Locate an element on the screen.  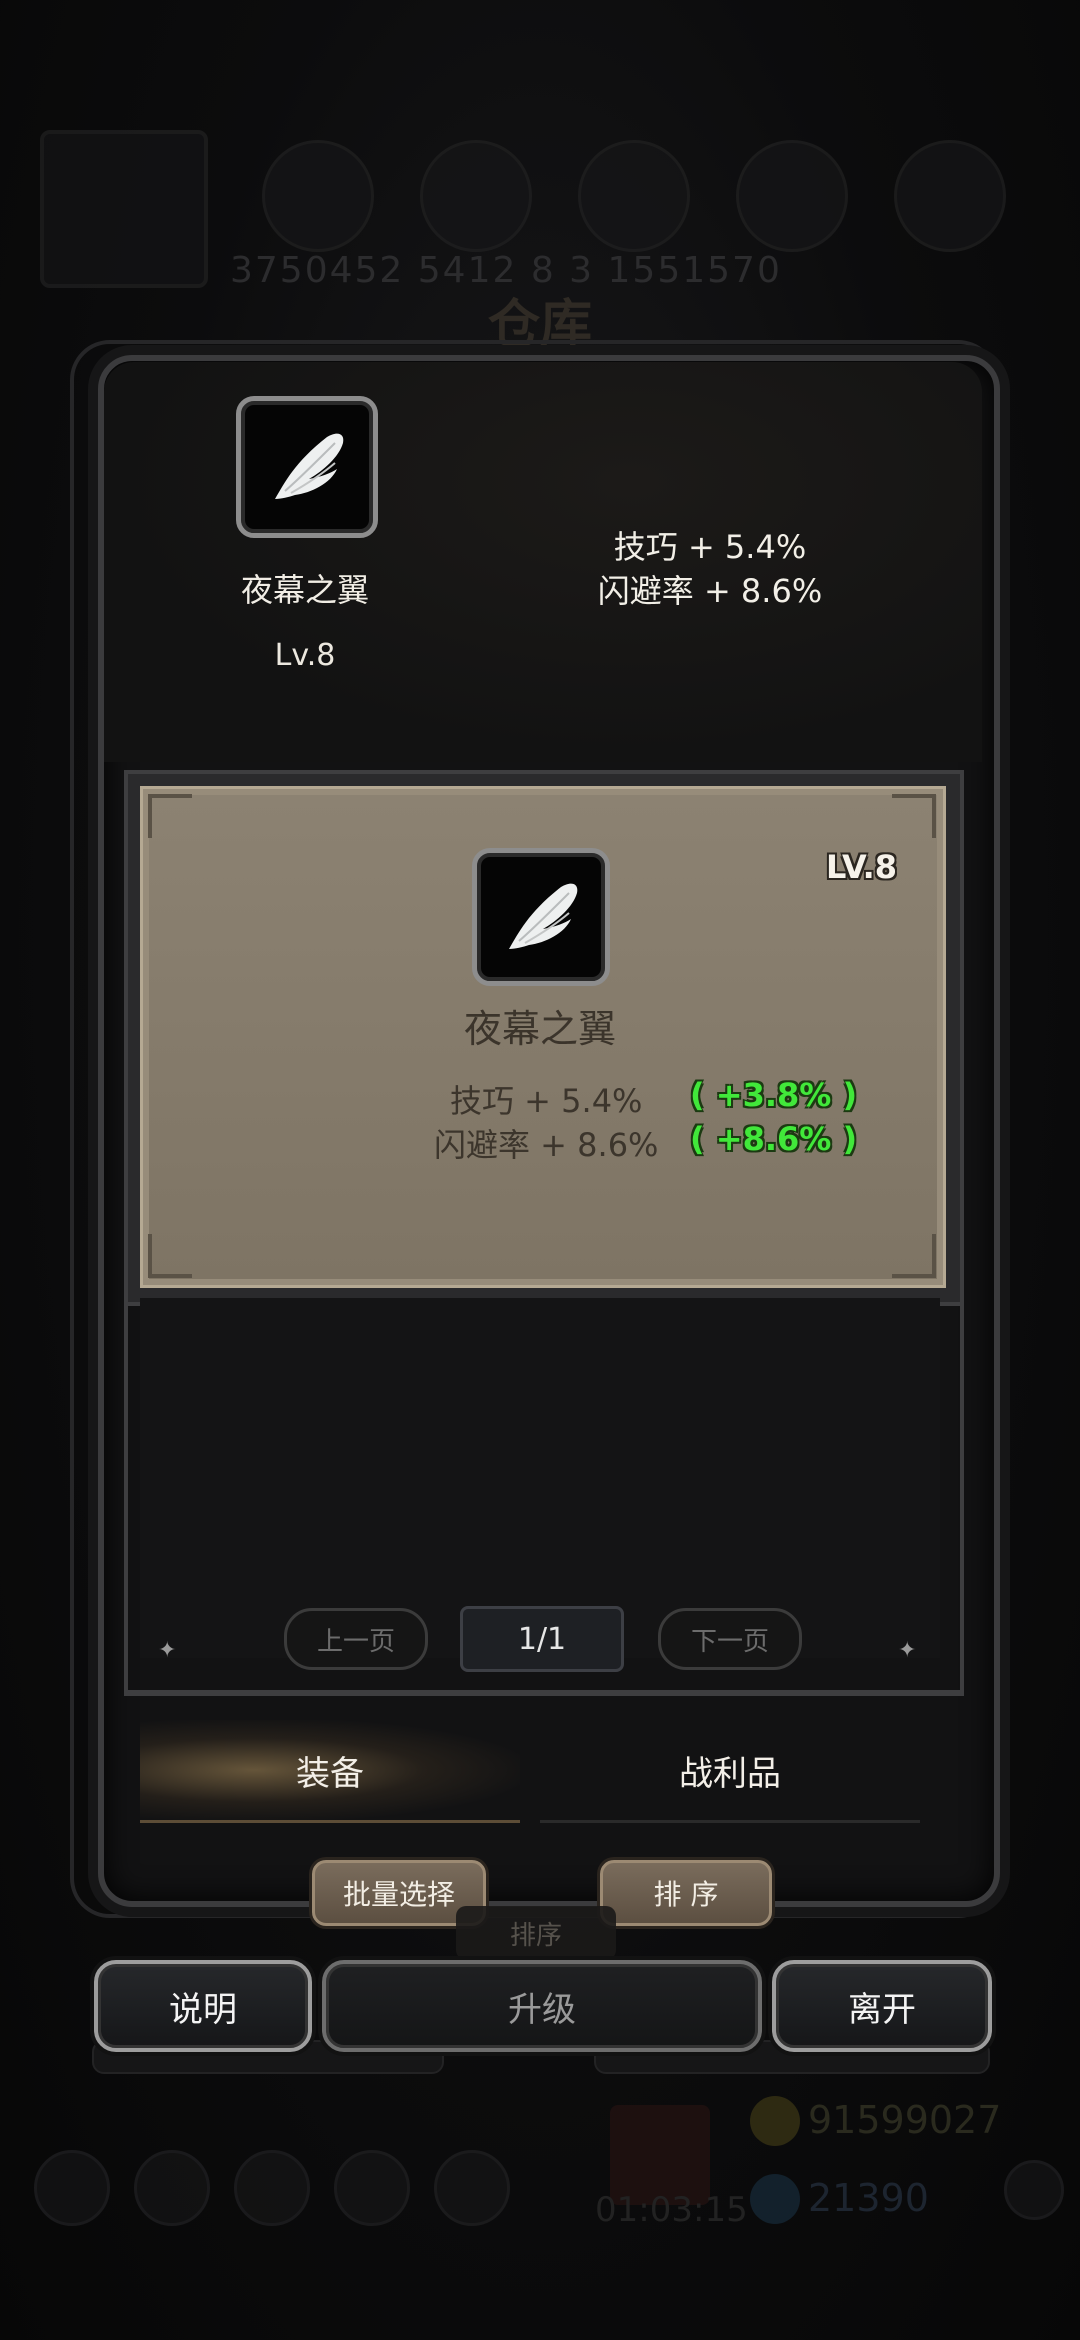
summary-item-slot is located at coordinates (307, 467).